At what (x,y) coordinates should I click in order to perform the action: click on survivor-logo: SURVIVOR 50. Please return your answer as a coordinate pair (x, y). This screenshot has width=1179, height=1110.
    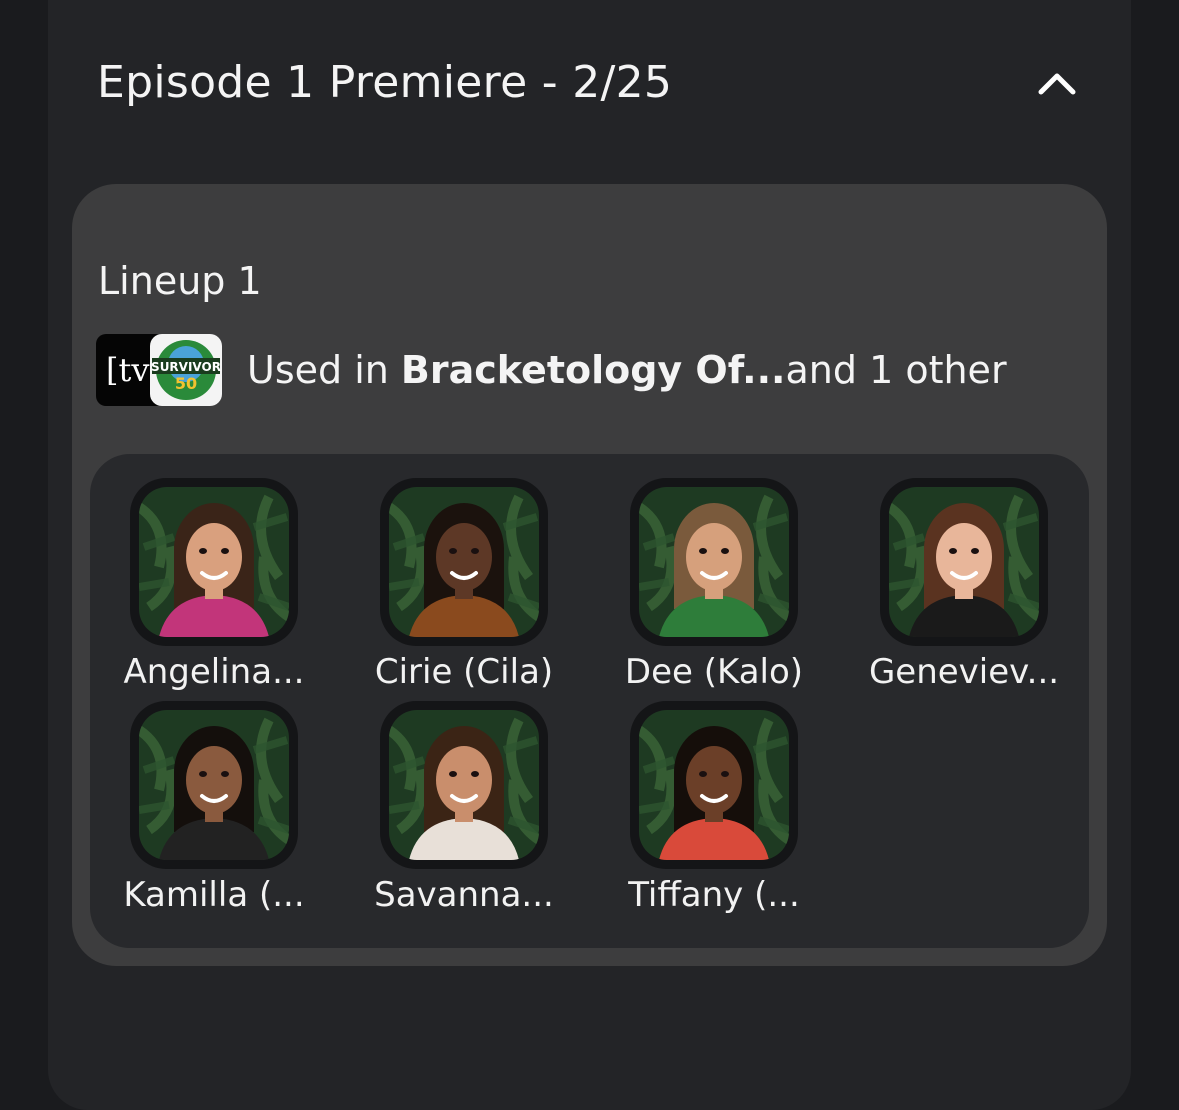
    Looking at the image, I should click on (186, 370).